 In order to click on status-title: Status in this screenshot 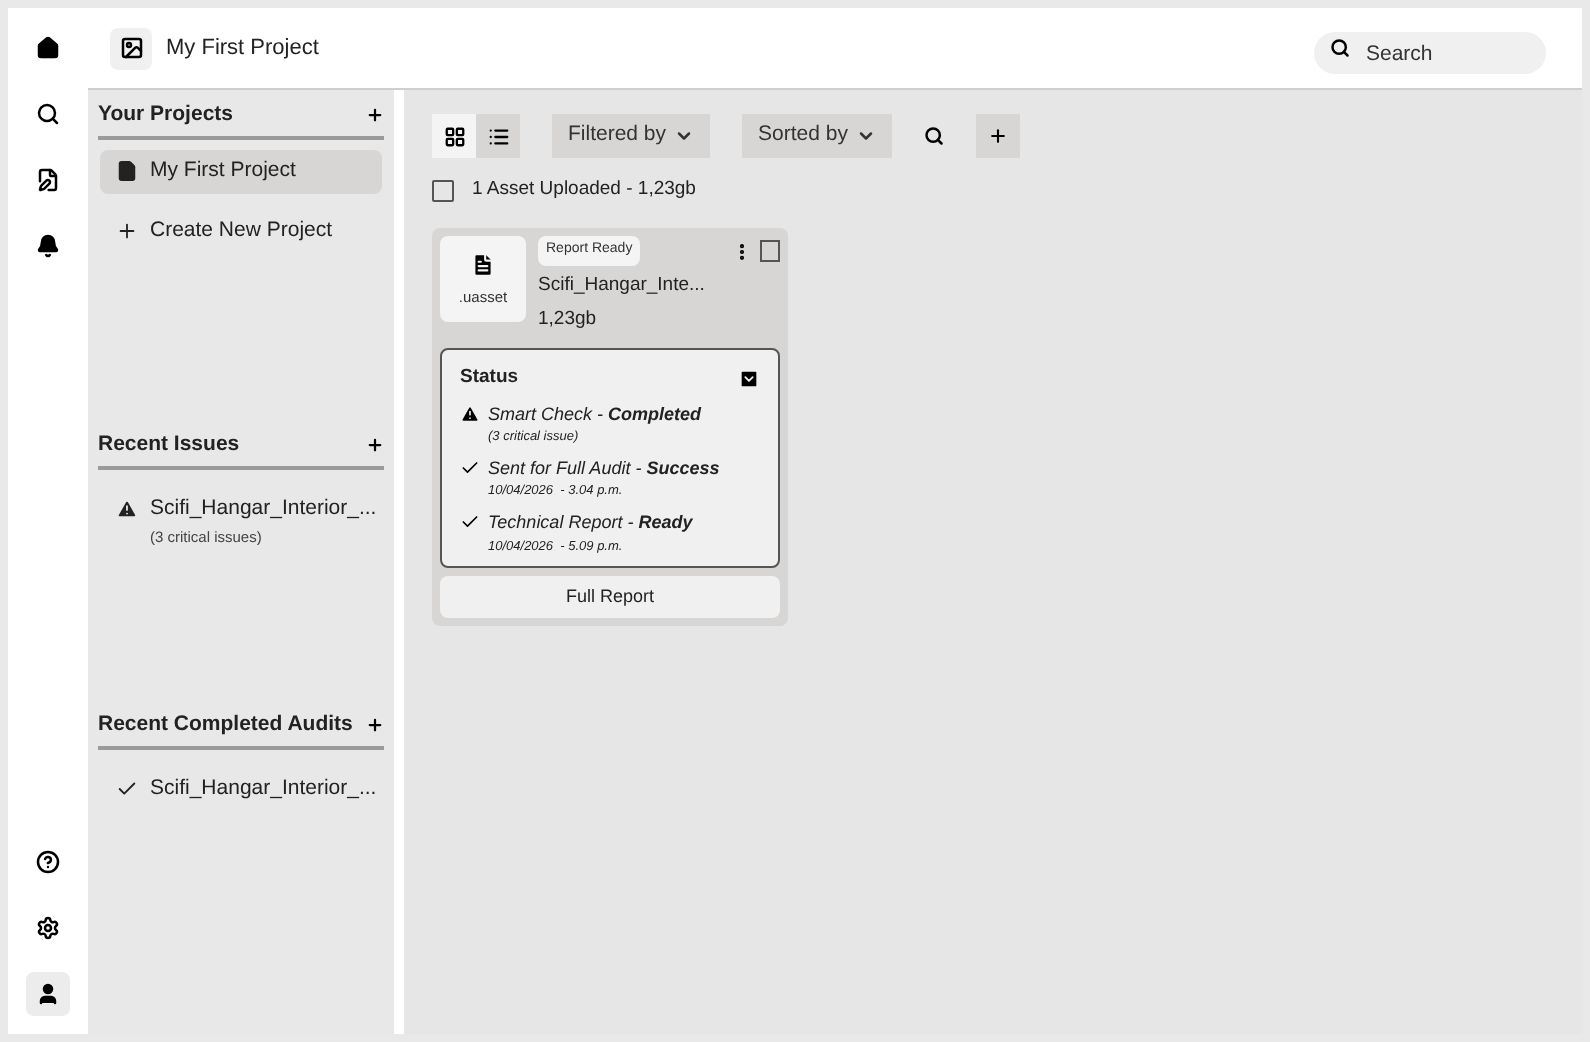, I will do `click(489, 378)`.